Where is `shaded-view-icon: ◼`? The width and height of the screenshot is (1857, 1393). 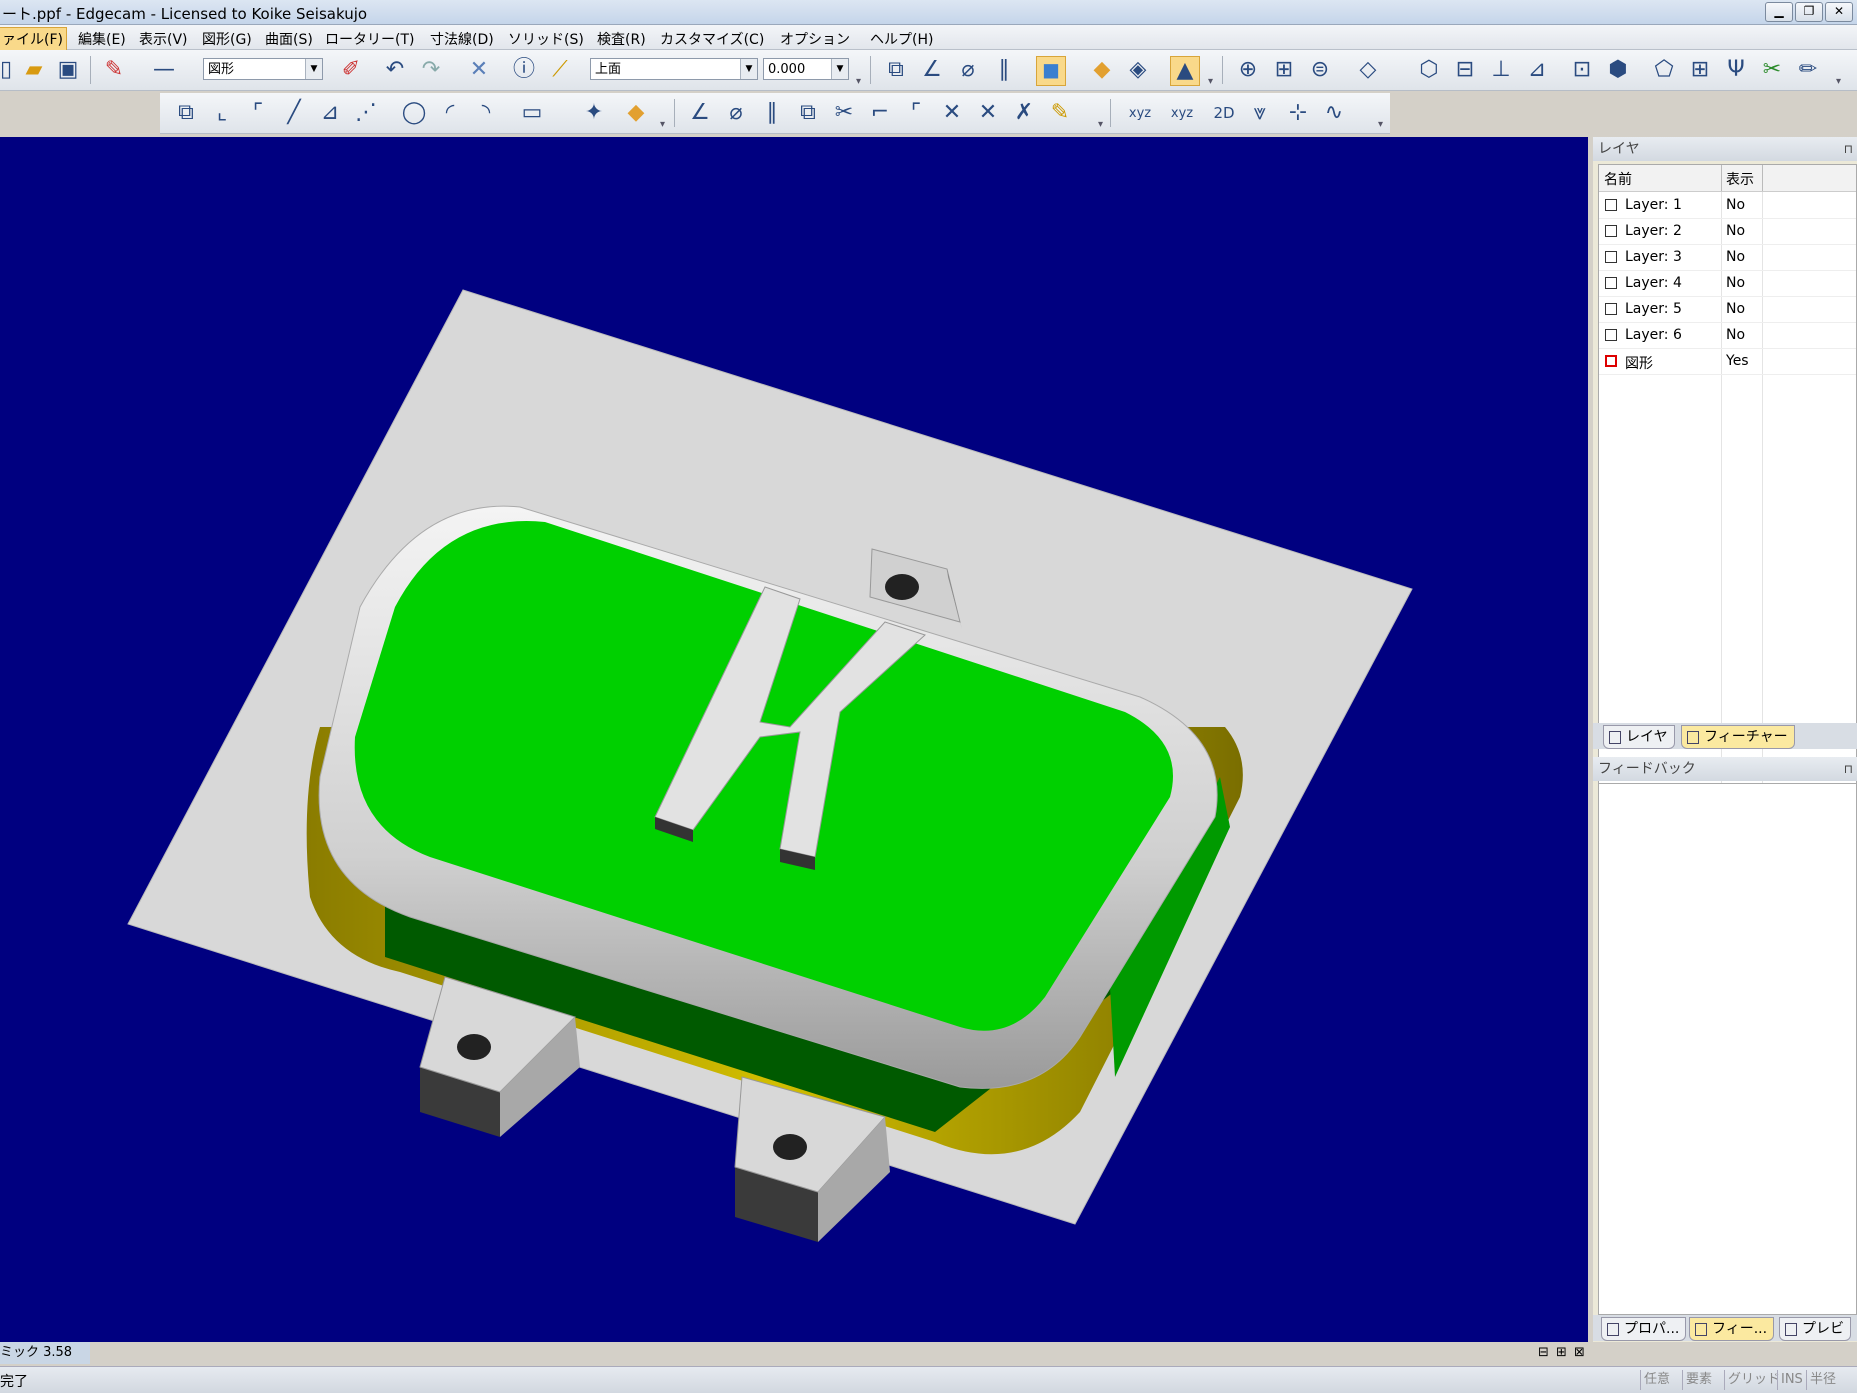 shaded-view-icon: ◼ is located at coordinates (1051, 71).